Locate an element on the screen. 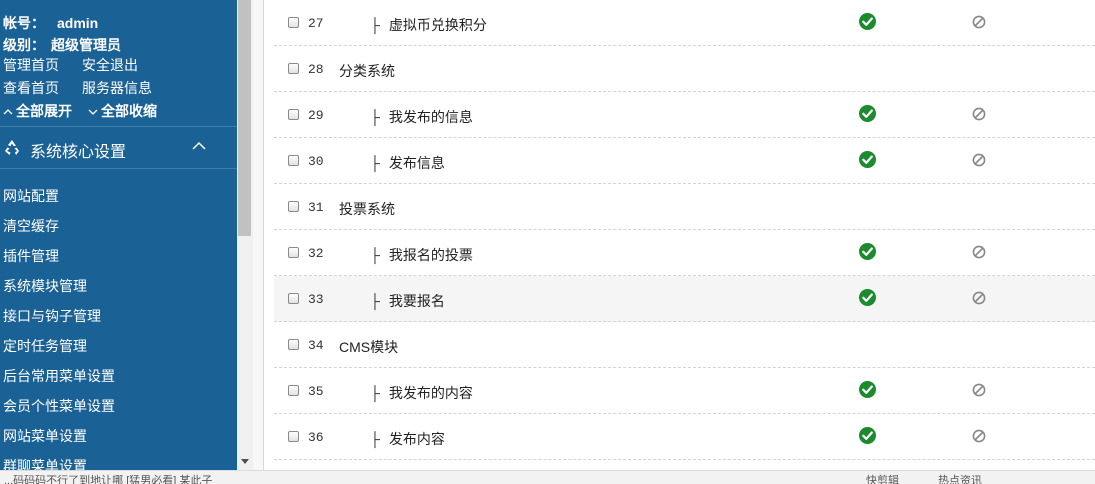  account-level: 级别： 超级管理员 is located at coordinates (62, 45).